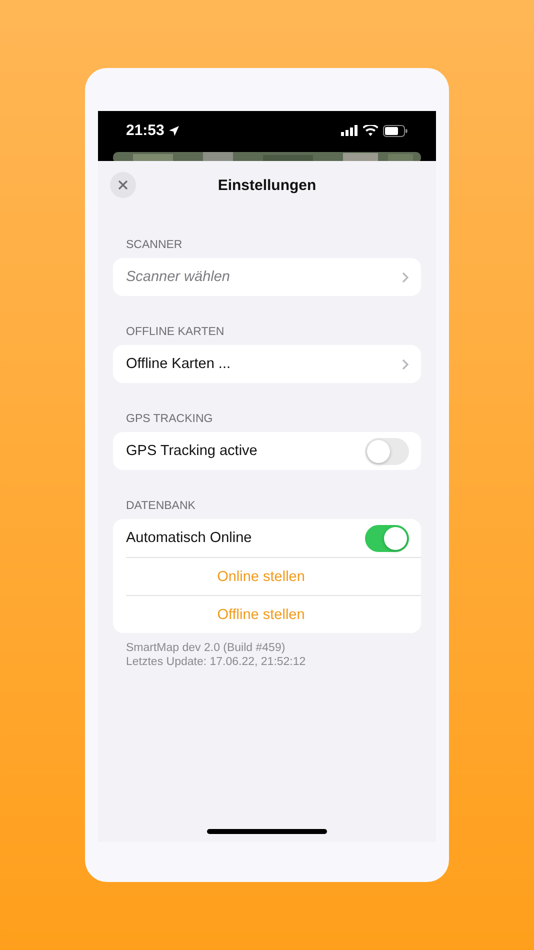 This screenshot has width=534, height=950. Describe the element at coordinates (395, 130) in the screenshot. I see `battery-icon` at that location.